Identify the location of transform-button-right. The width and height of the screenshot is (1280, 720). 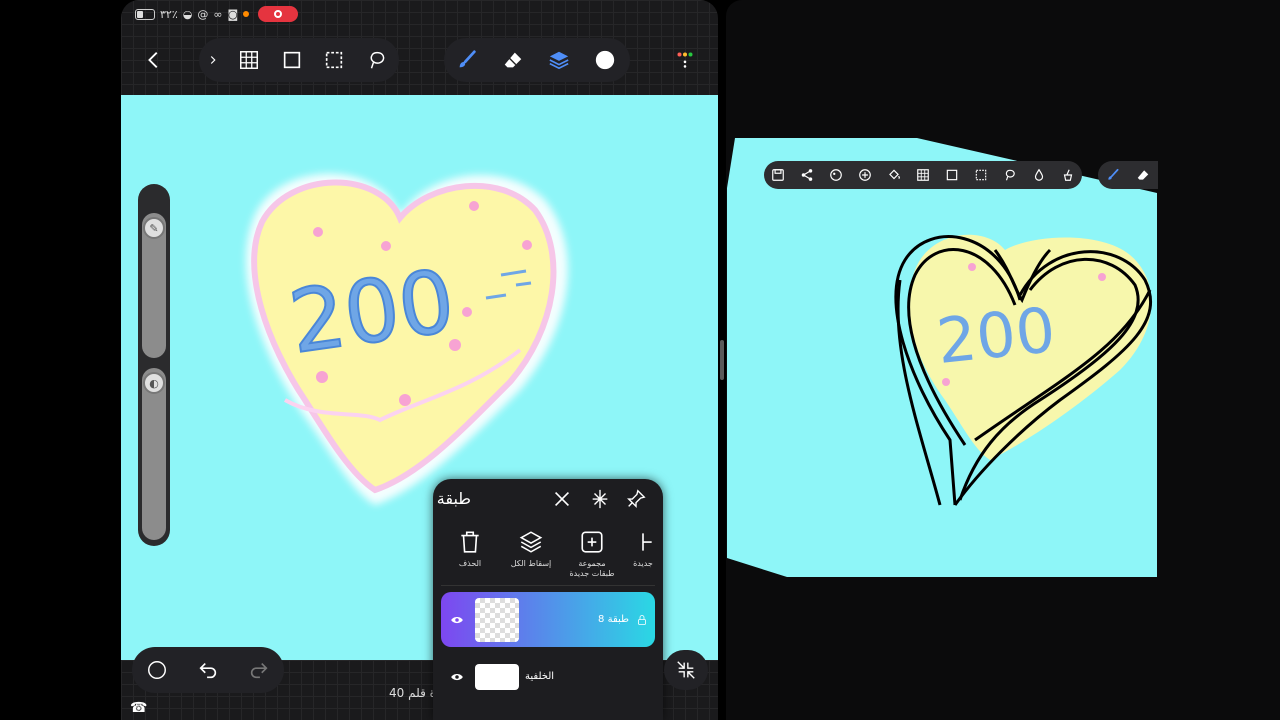
(952, 175).